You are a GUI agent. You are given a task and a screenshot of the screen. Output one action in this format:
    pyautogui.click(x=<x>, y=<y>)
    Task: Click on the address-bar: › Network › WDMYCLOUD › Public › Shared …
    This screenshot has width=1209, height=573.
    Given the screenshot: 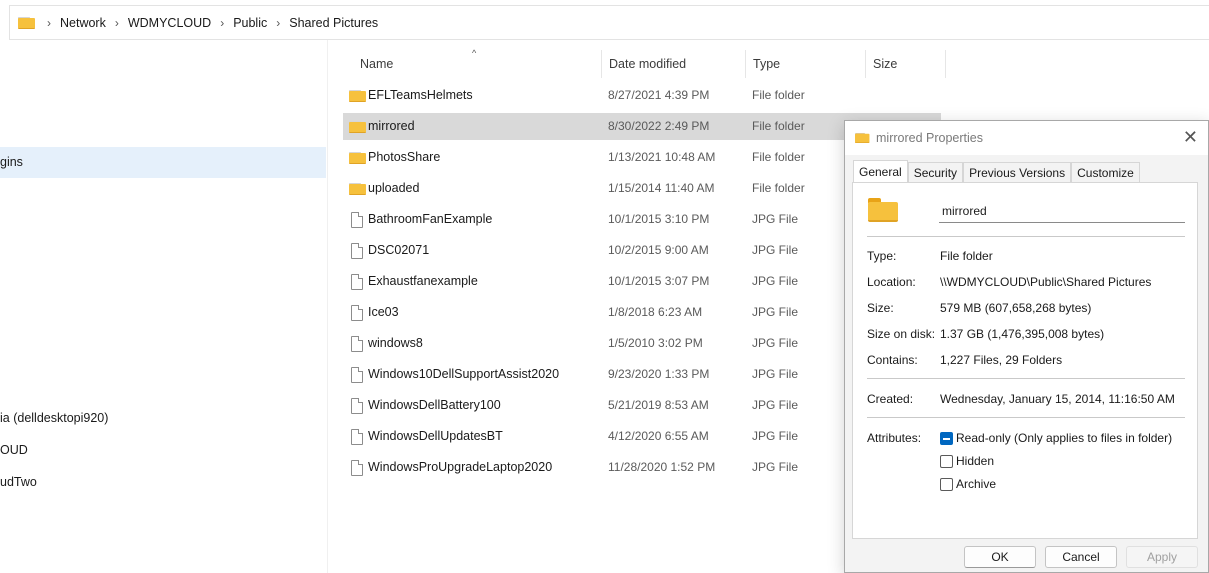 What is the action you would take?
    pyautogui.click(x=609, y=22)
    